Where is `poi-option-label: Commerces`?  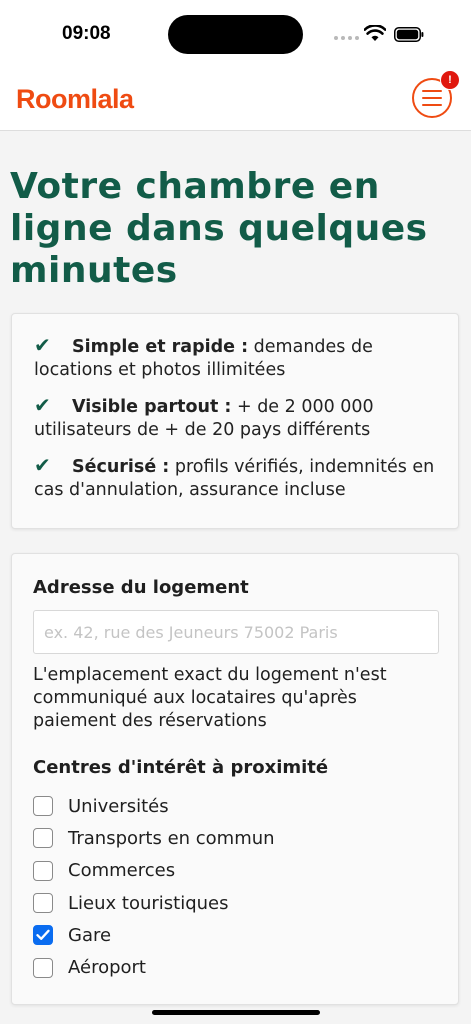
poi-option-label: Commerces is located at coordinates (122, 871).